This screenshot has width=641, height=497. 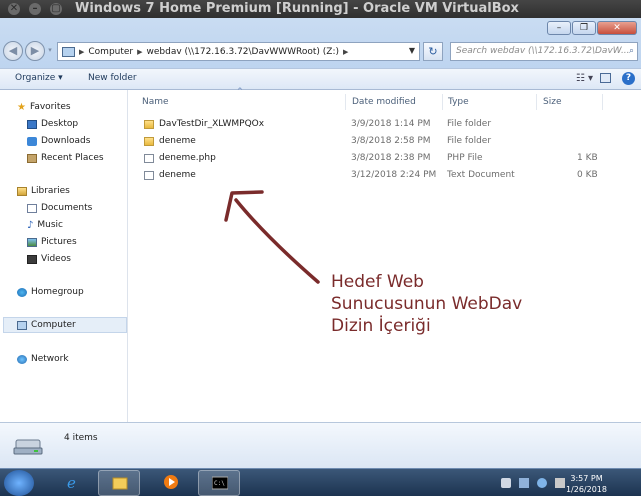 I want to click on nav-music-label: Music, so click(x=50, y=225).